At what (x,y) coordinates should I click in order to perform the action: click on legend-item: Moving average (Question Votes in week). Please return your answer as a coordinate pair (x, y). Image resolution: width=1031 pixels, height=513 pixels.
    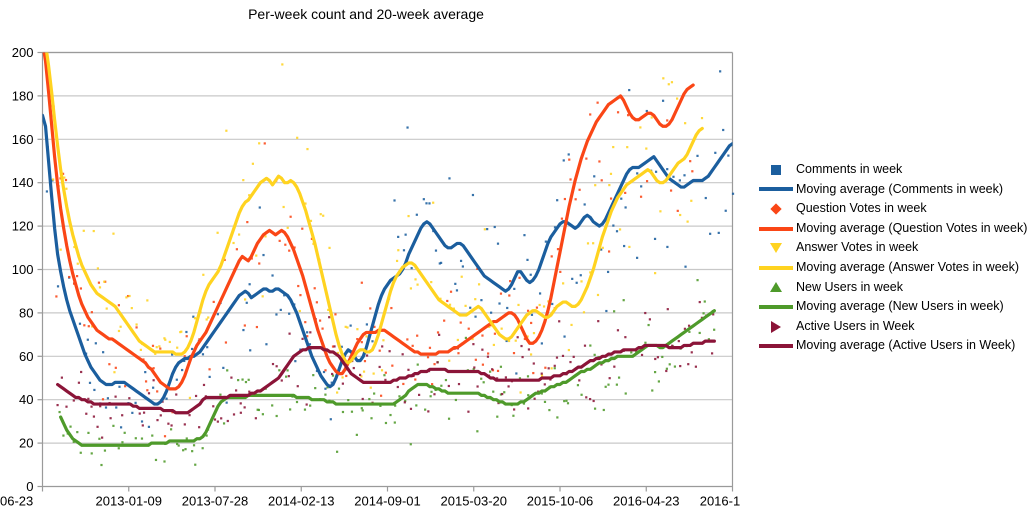
    Looking at the image, I should click on (893, 229).